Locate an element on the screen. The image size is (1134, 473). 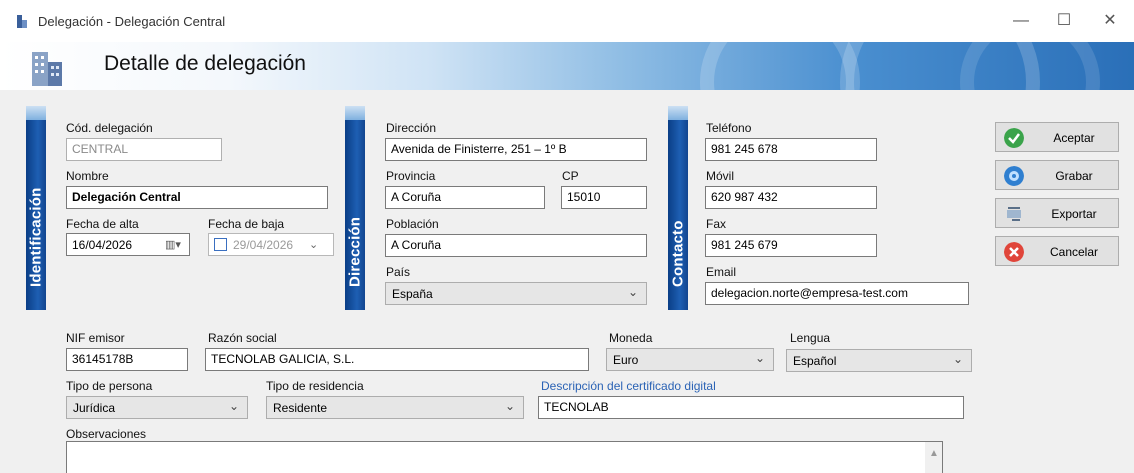
aceptar-label: Aceptar is located at coordinates (1074, 138).